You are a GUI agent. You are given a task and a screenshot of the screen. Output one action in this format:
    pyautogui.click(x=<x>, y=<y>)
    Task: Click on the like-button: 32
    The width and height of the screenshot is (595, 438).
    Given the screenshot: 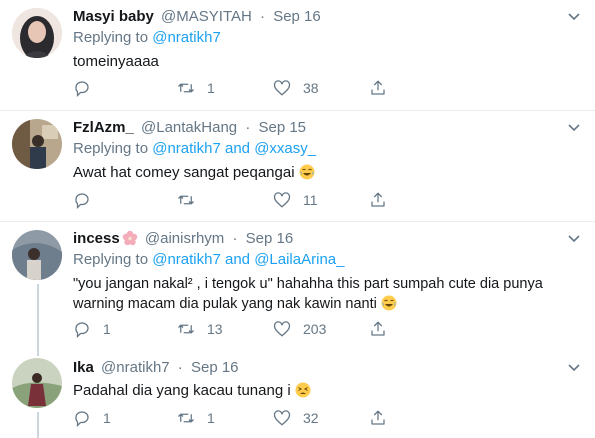 What is the action you would take?
    pyautogui.click(x=296, y=418)
    